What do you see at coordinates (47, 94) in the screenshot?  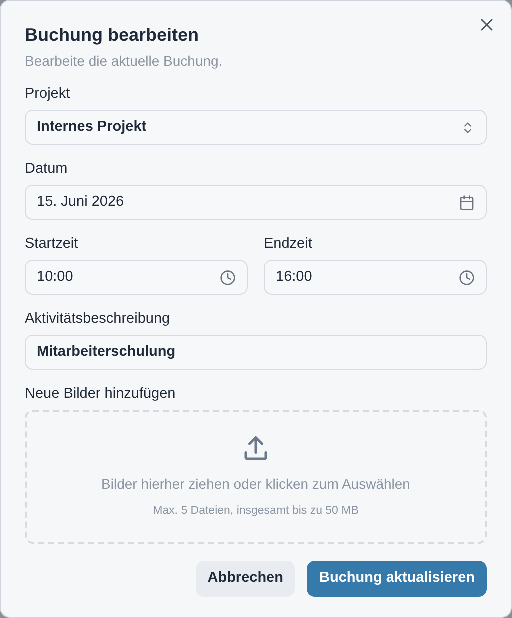 I see `field-label: Projekt` at bounding box center [47, 94].